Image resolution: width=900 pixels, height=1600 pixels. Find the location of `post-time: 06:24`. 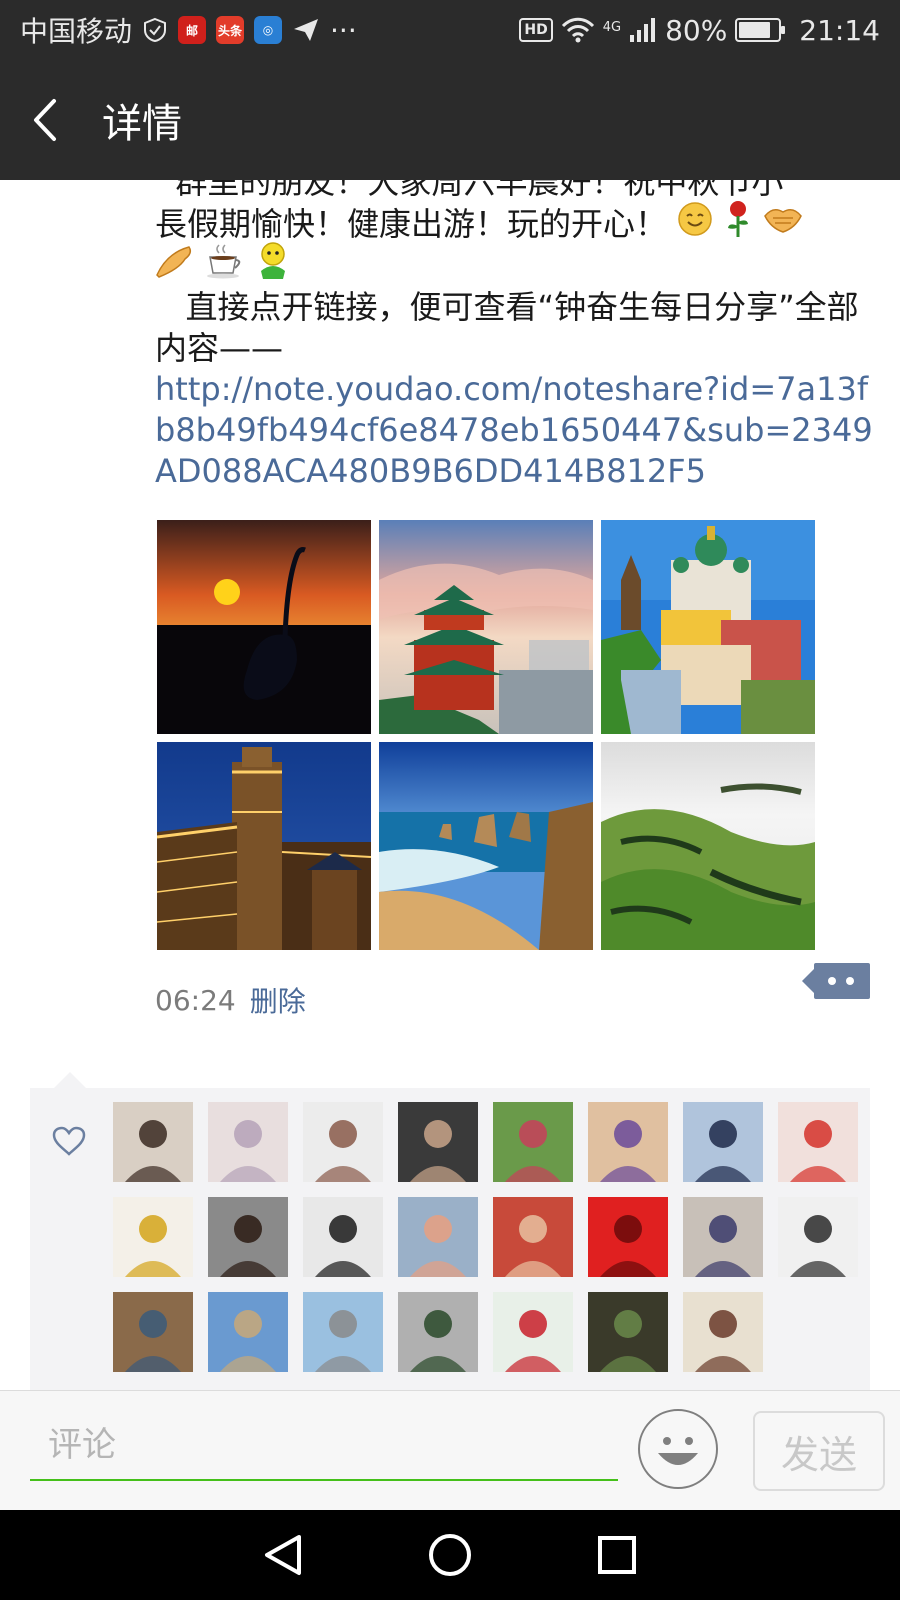

post-time: 06:24 is located at coordinates (195, 1000).